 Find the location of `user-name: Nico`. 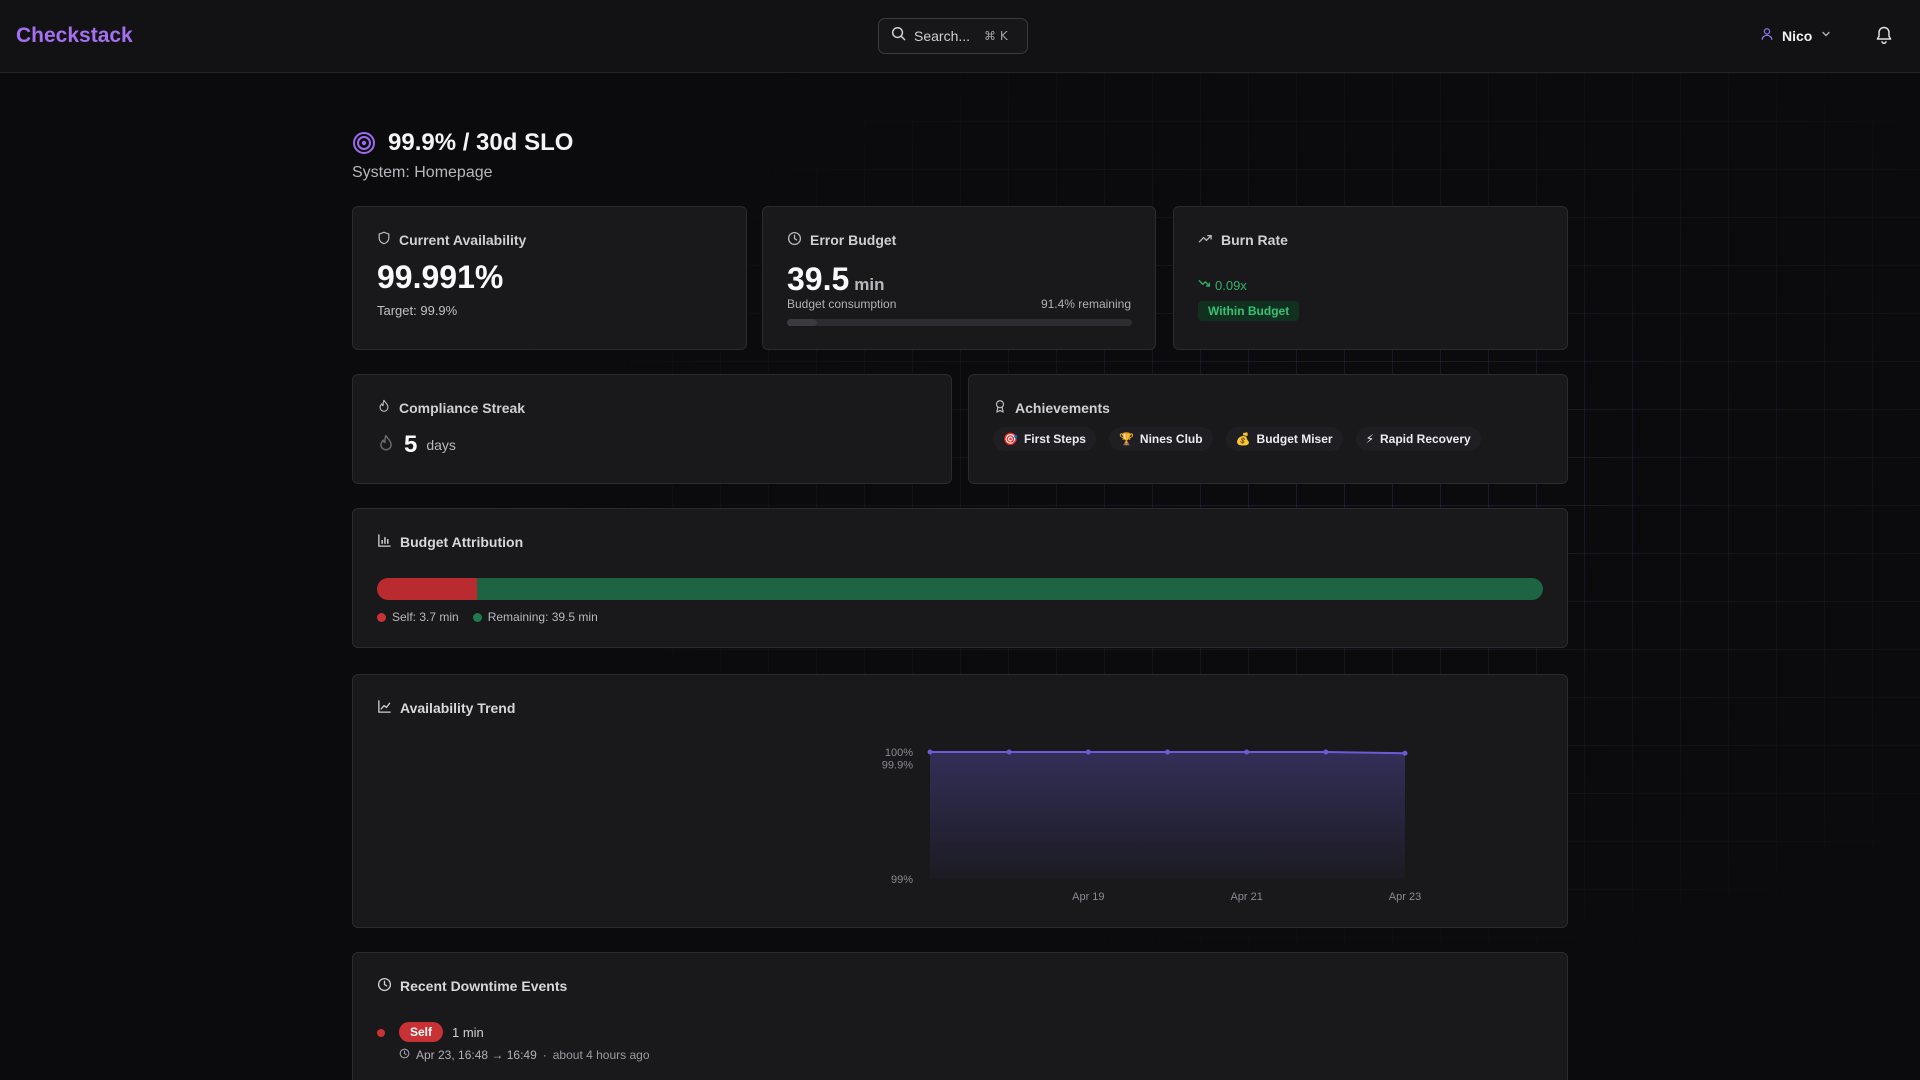

user-name: Nico is located at coordinates (1797, 36).